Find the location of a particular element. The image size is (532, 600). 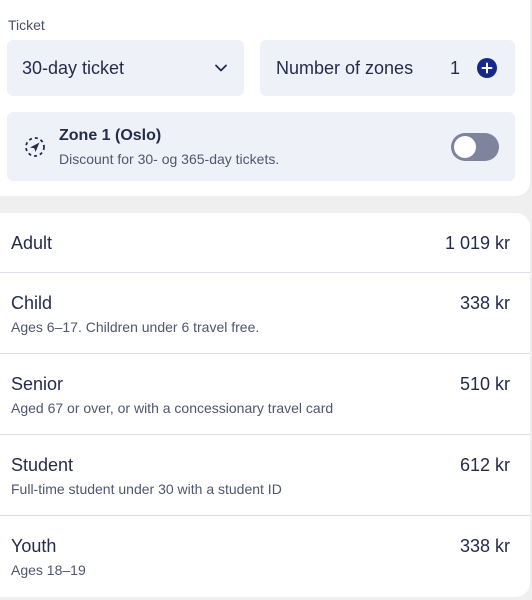

chevron-down-icon is located at coordinates (221, 68).